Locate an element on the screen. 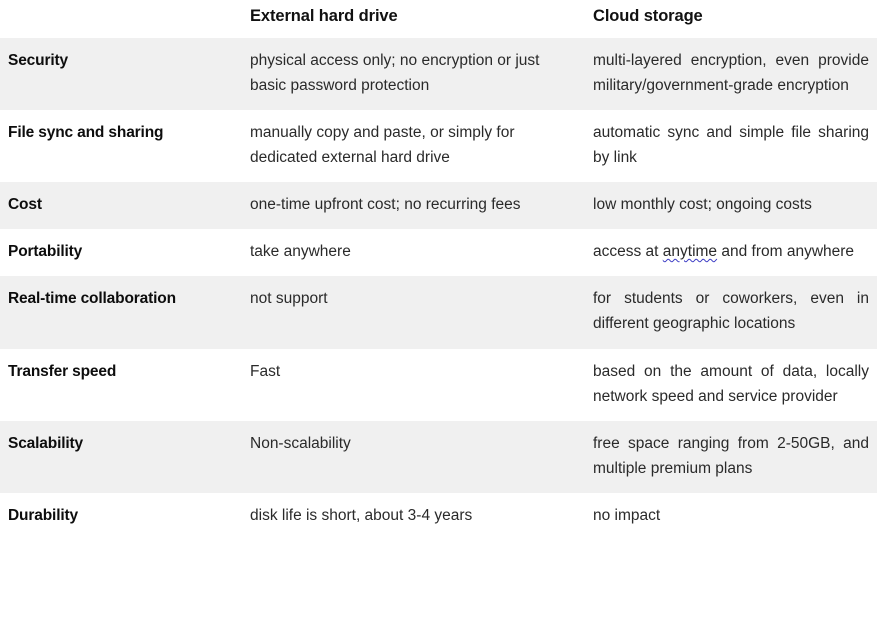 This screenshot has width=877, height=627. cell-external-hard-drive: take anywhere is located at coordinates (420, 253).